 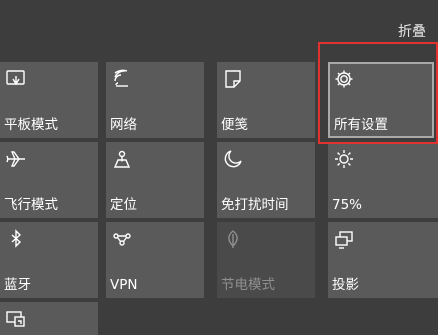 I want to click on brightness-icon, so click(x=344, y=159).